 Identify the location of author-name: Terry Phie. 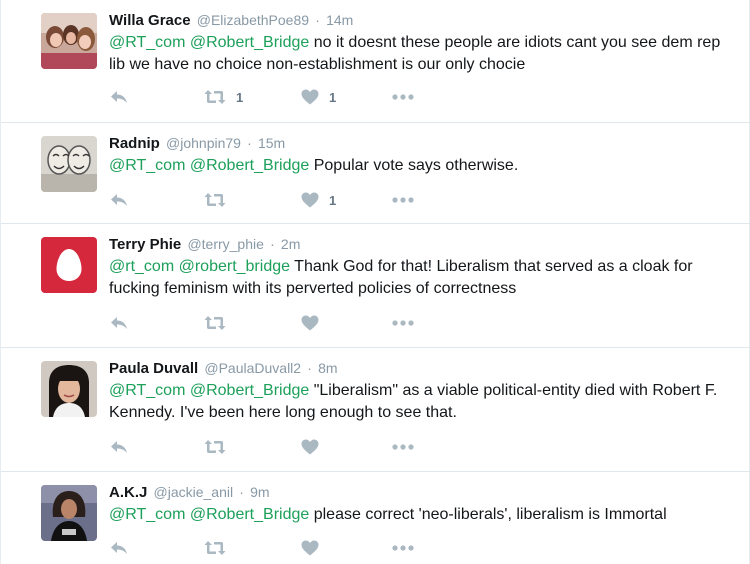
(145, 244).